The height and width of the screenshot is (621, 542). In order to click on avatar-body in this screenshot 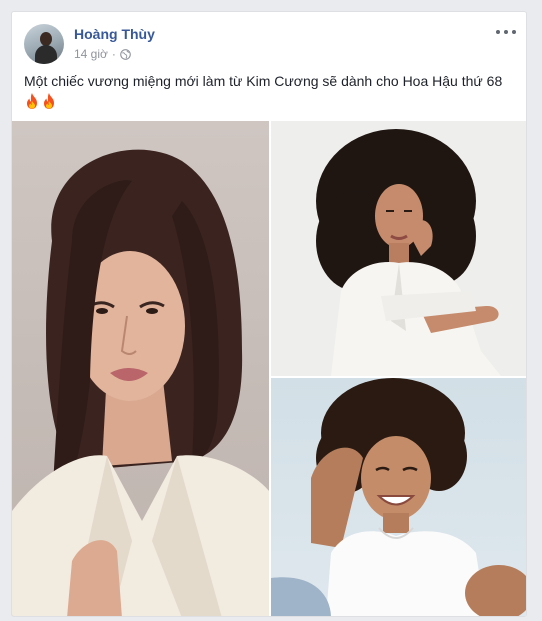, I will do `click(46, 54)`.